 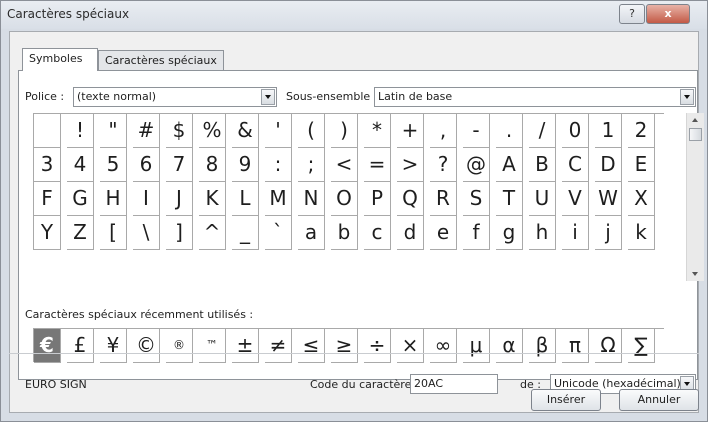 What do you see at coordinates (212, 199) in the screenshot?
I see `symbol-cell: K` at bounding box center [212, 199].